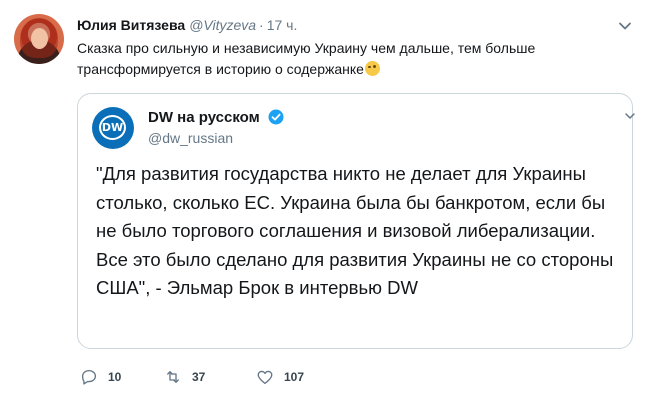 The height and width of the screenshot is (402, 651). I want to click on tweet-header: Юлия Витязева @Vityzeva · 17 ч., so click(187, 25).